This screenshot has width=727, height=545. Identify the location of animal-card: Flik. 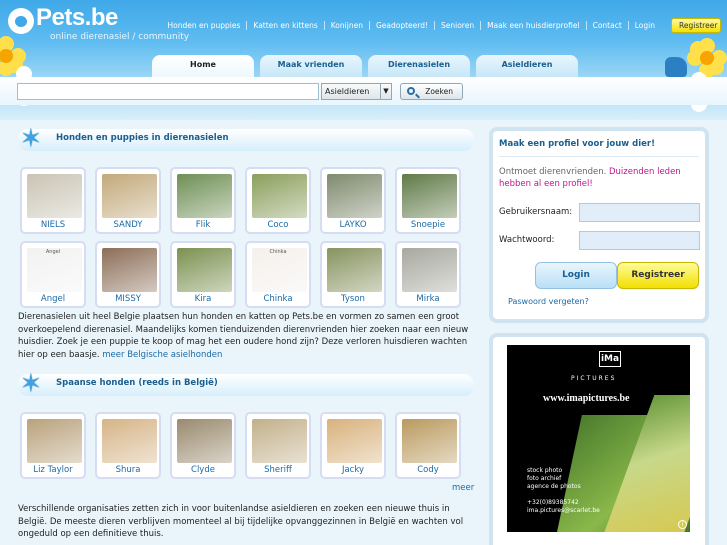
(203, 200).